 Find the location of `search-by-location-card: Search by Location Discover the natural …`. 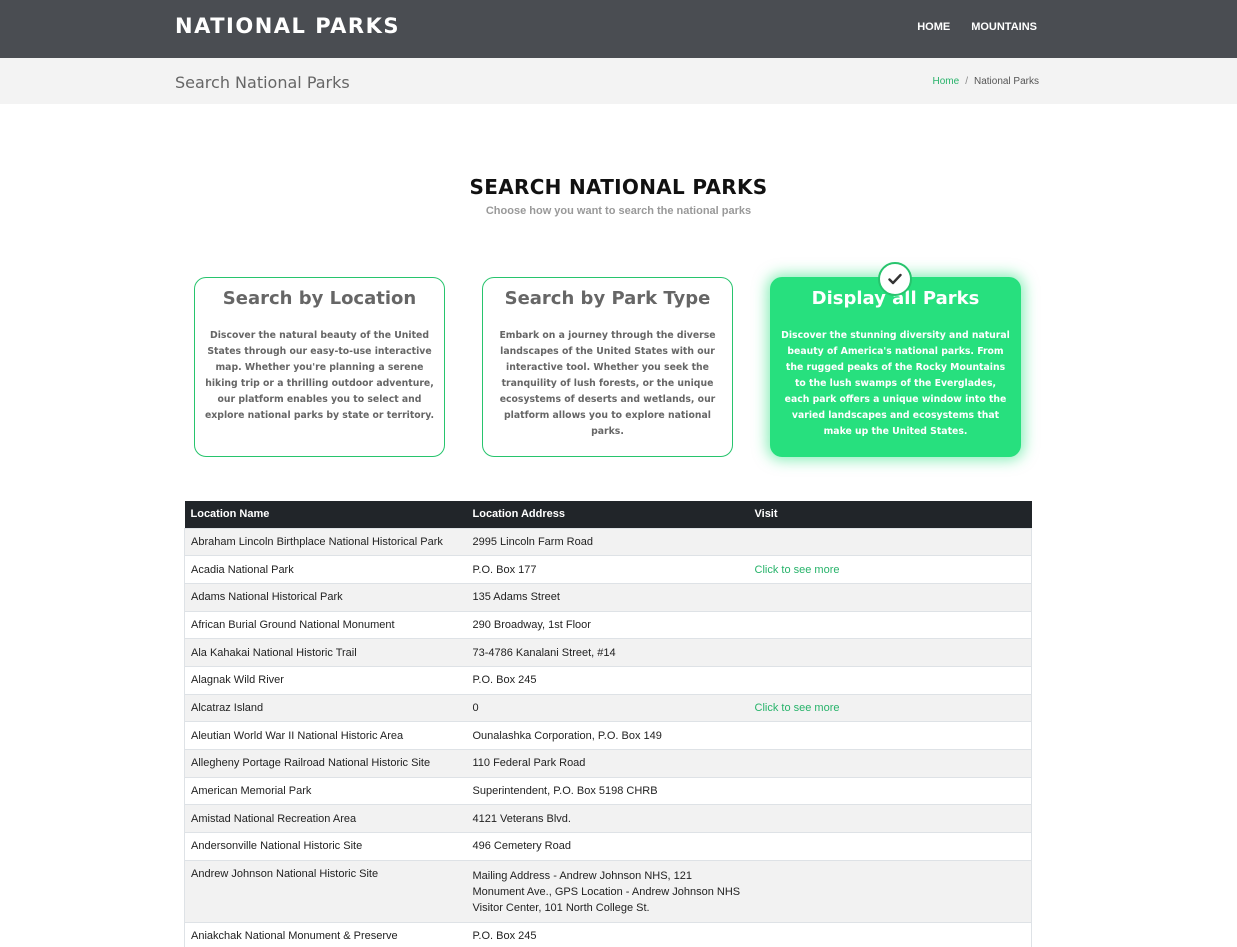

search-by-location-card: Search by Location Discover the natural … is located at coordinates (319, 367).